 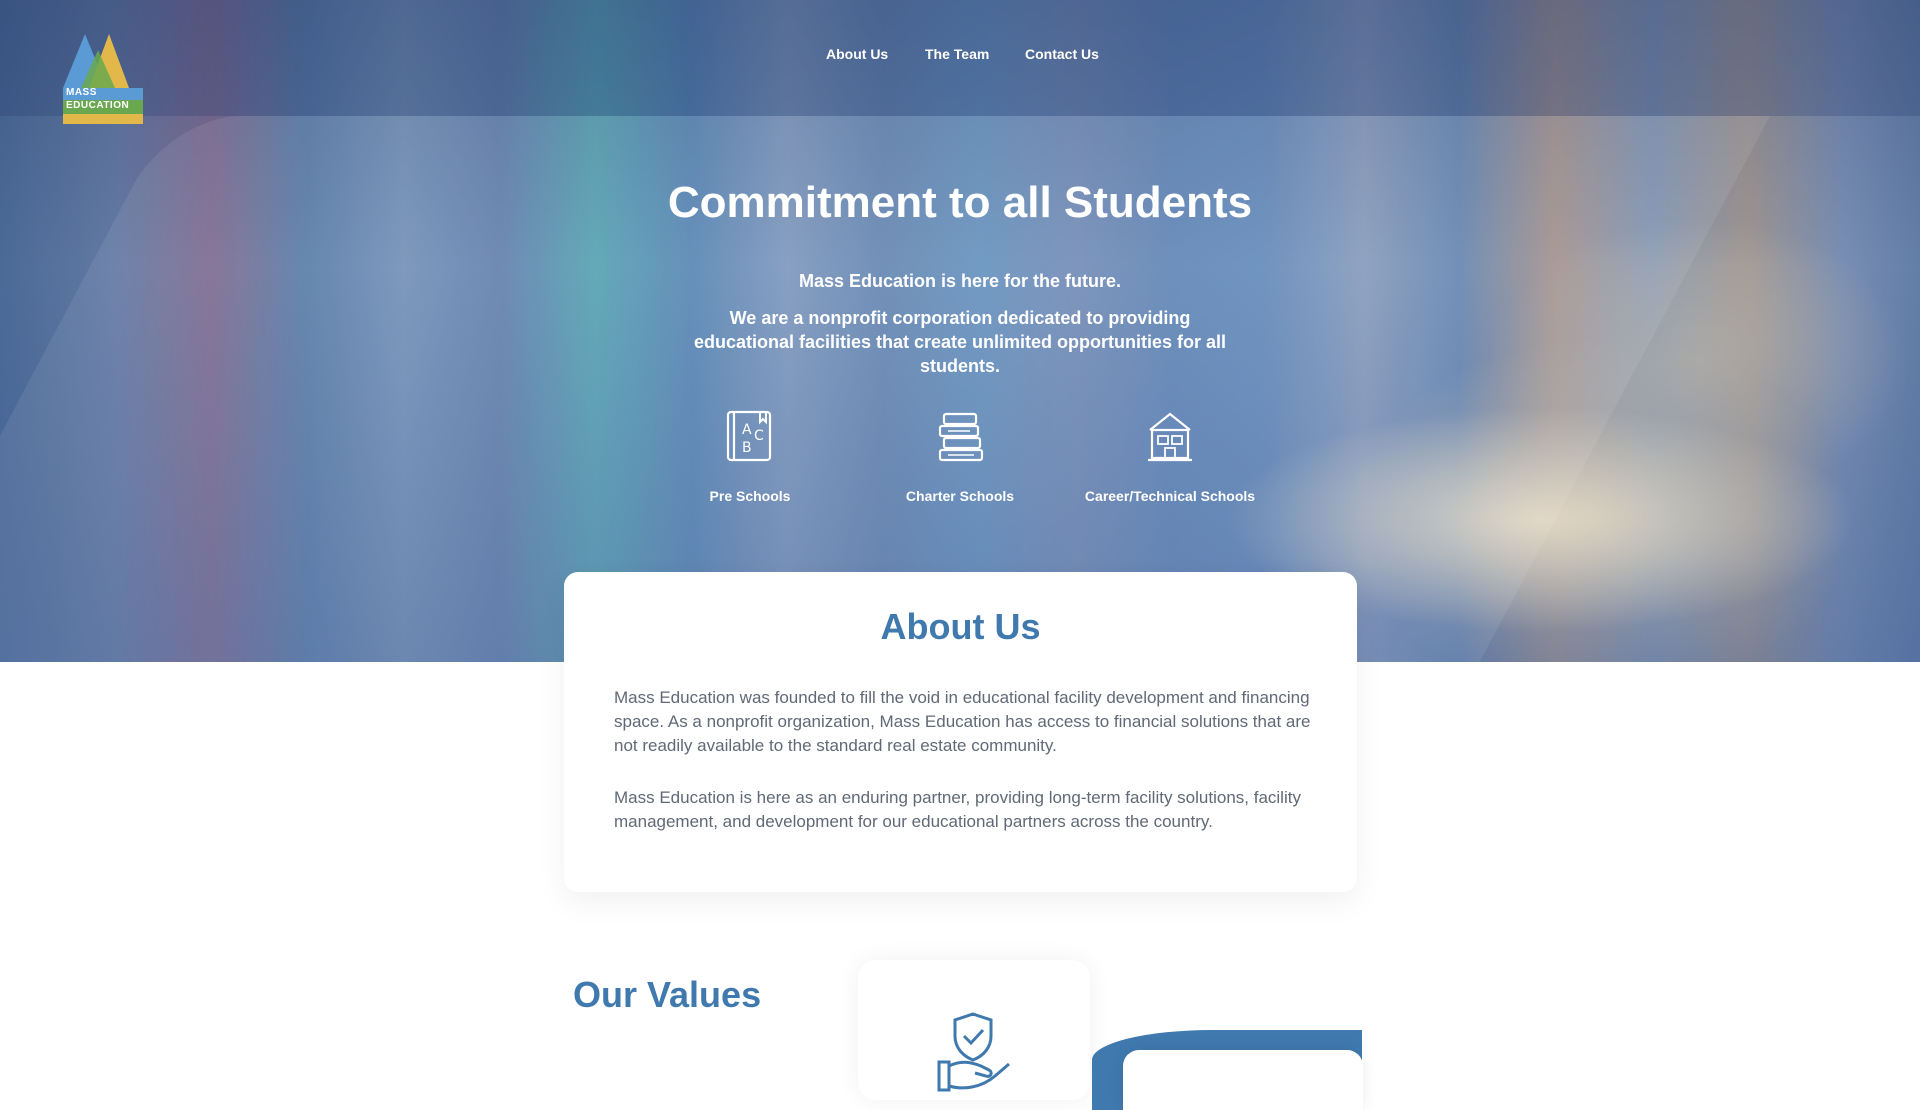 What do you see at coordinates (747, 430) in the screenshot?
I see `svg-text: A` at bounding box center [747, 430].